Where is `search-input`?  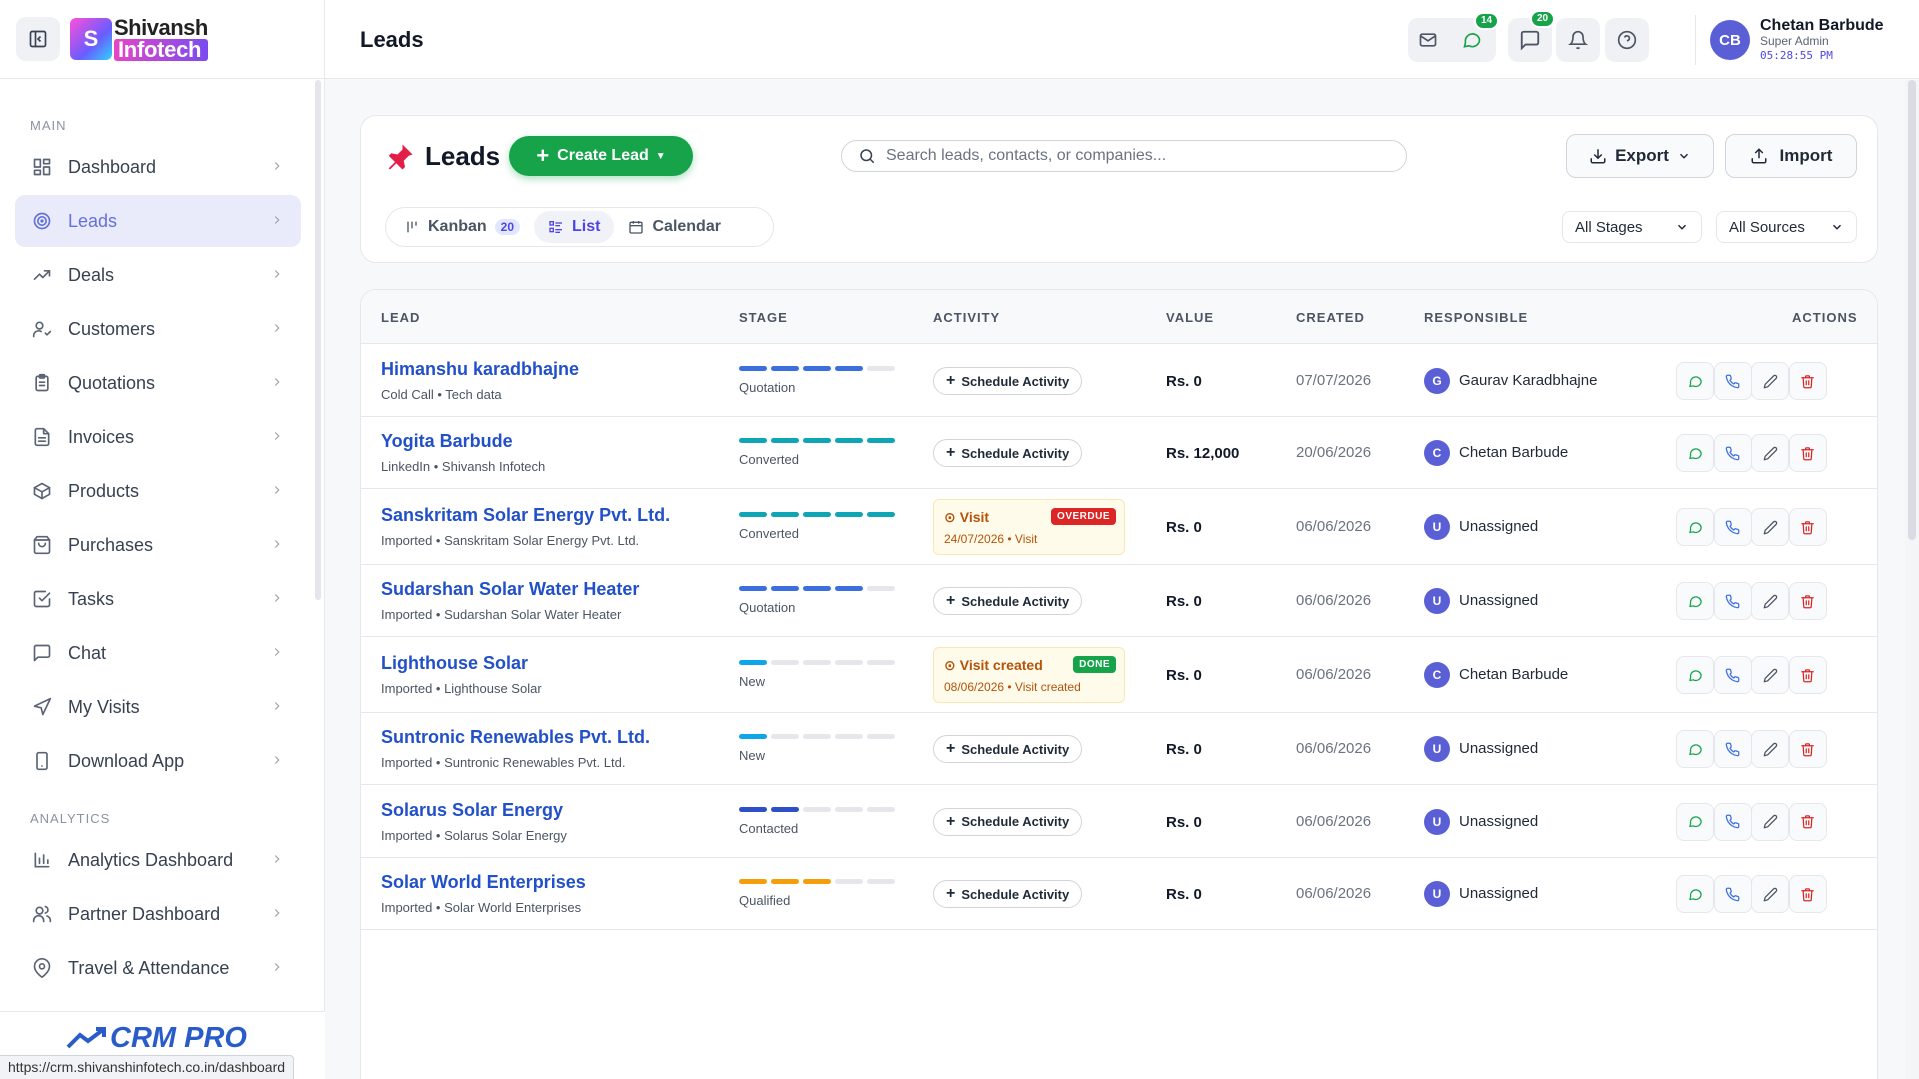 search-input is located at coordinates (1126, 156).